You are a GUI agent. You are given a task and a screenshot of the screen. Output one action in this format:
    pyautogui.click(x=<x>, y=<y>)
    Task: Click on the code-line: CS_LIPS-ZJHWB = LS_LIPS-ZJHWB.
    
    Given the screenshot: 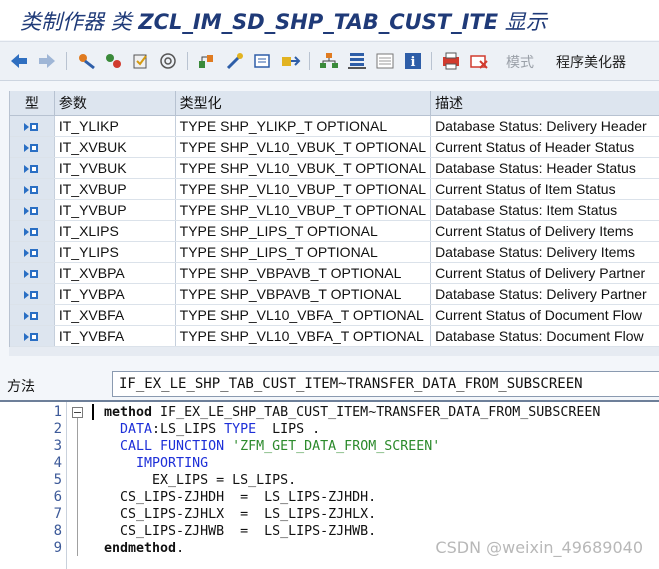 What is the action you would take?
    pyautogui.click(x=240, y=531)
    